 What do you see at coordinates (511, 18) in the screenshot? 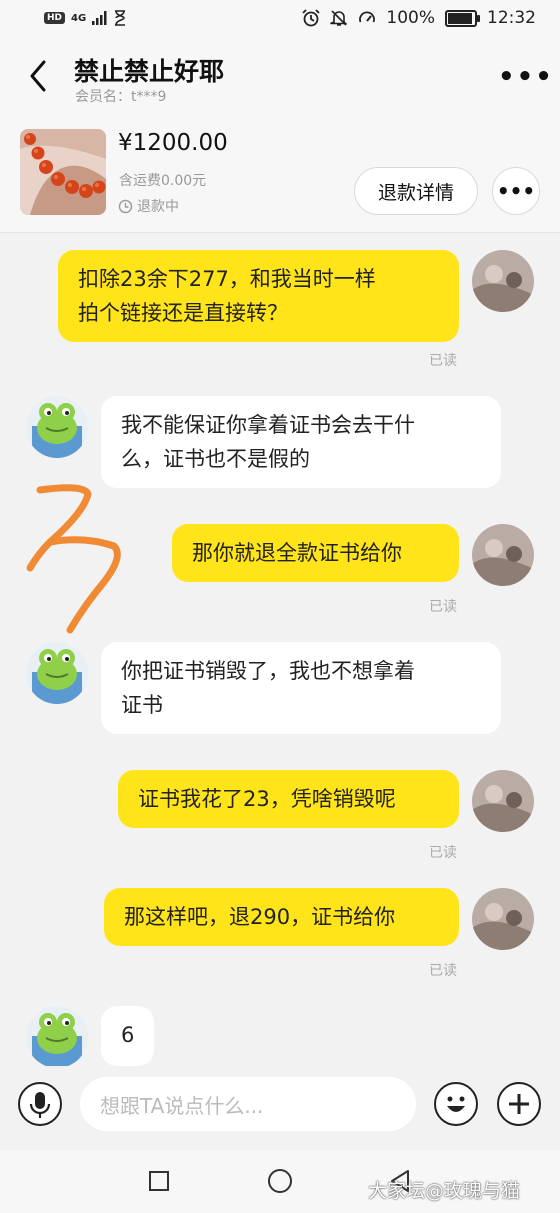
I see `clock: 12:32` at bounding box center [511, 18].